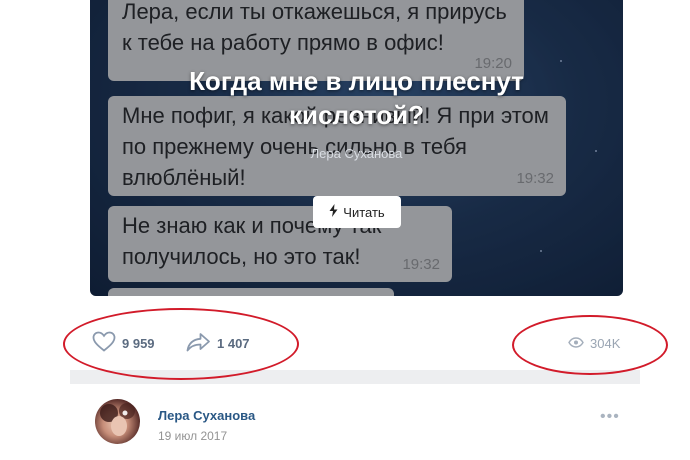 The width and height of the screenshot is (690, 460). What do you see at coordinates (364, 212) in the screenshot?
I see `read-button-label: Читать` at bounding box center [364, 212].